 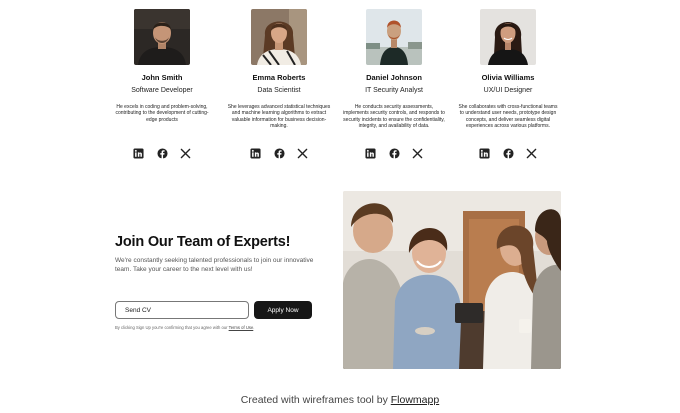 I want to click on daniel-johnson-socials, so click(x=394, y=154).